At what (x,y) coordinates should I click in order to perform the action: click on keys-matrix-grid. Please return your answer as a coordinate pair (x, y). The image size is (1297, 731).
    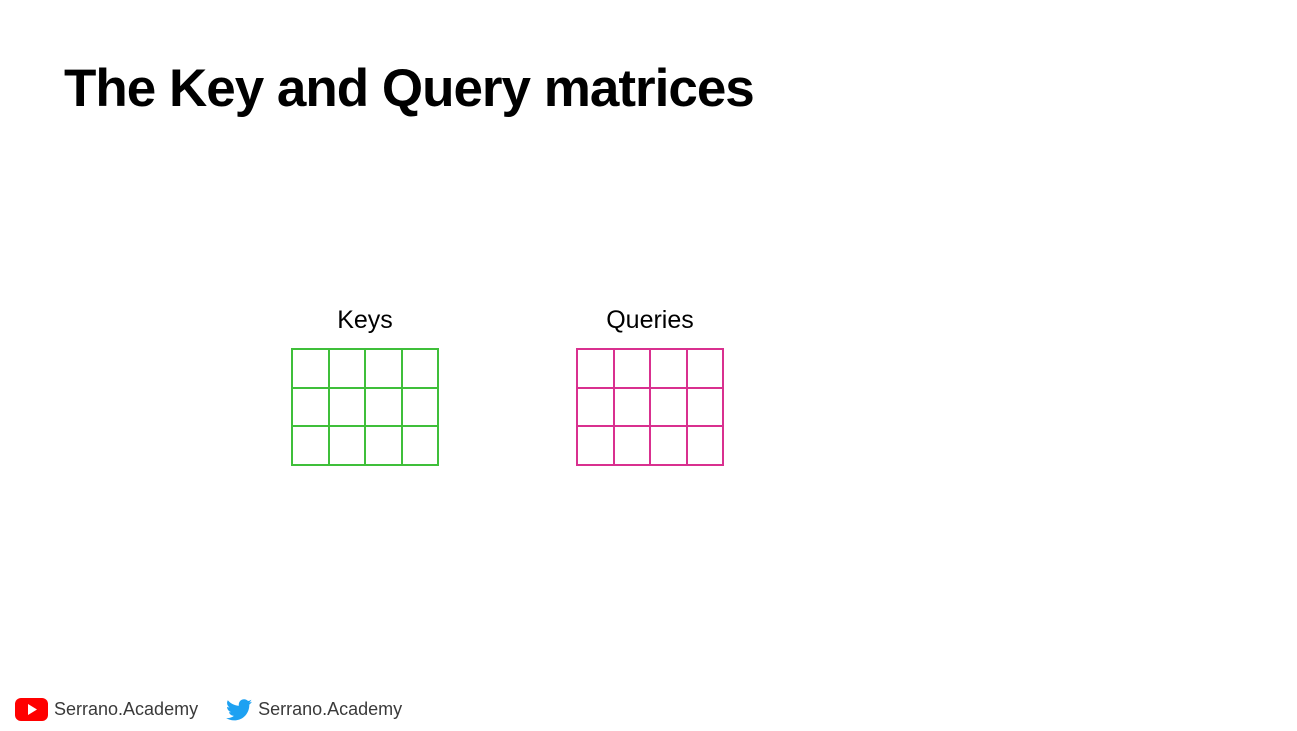
    Looking at the image, I should click on (365, 407).